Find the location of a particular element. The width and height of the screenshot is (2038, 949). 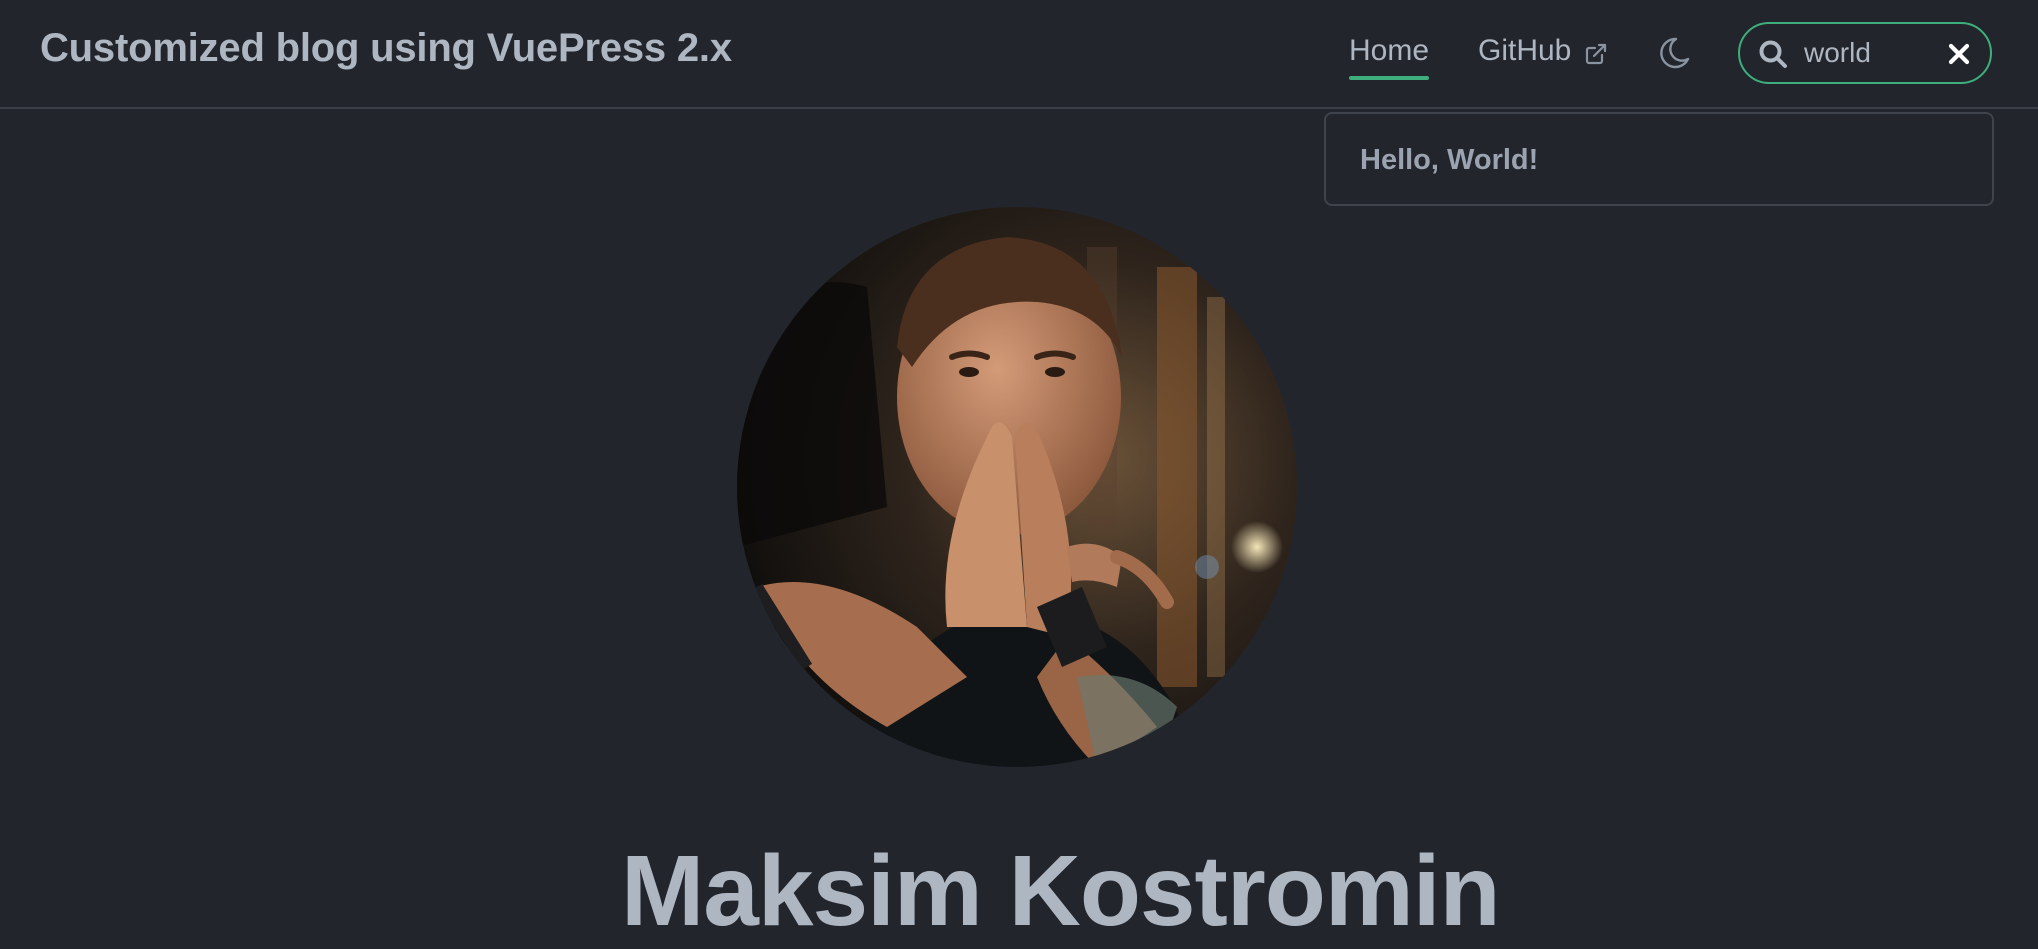

search-icon is located at coordinates (1773, 54).